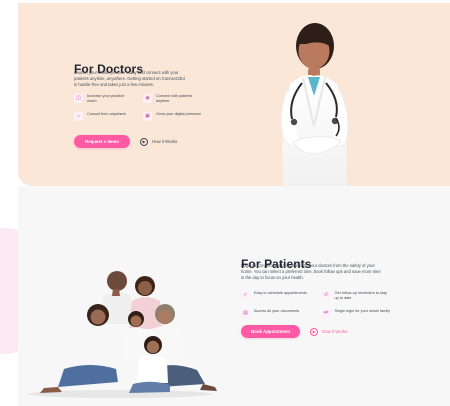 This screenshot has height=406, width=450. I want to click on documents-icon: ▤, so click(245, 313).